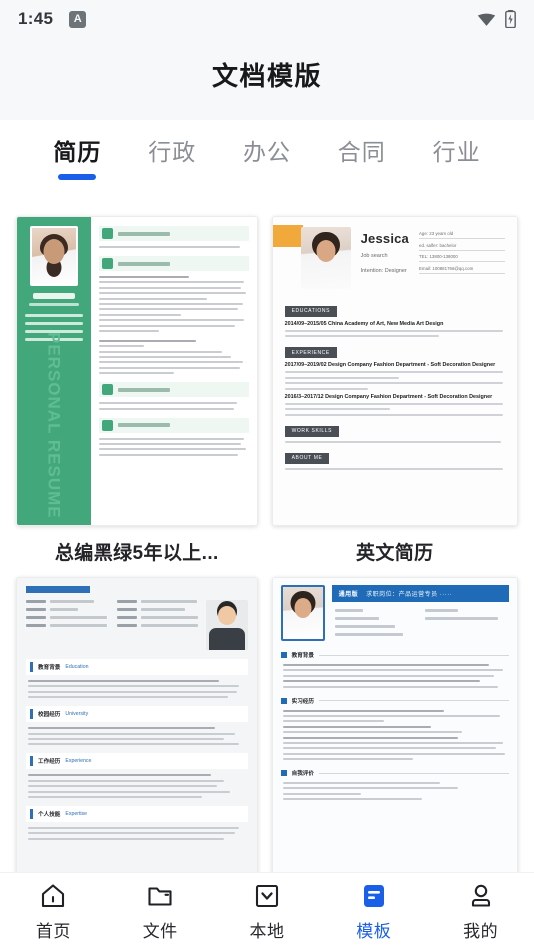 This screenshot has width=534, height=950. What do you see at coordinates (49, 715) in the screenshot?
I see `section-title-cn: 校园经历` at bounding box center [49, 715].